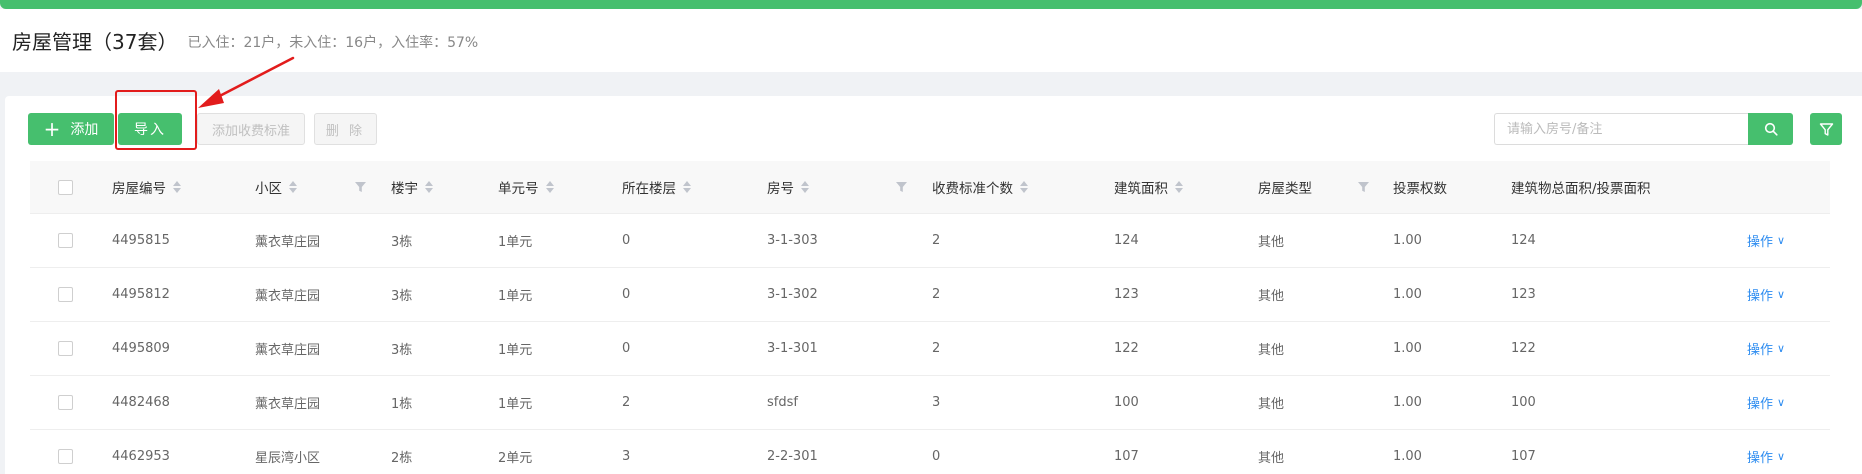 The height and width of the screenshot is (474, 1862). Describe the element at coordinates (1581, 189) in the screenshot. I see `column-header-total-area: 建筑物总面积/投票面积` at that location.